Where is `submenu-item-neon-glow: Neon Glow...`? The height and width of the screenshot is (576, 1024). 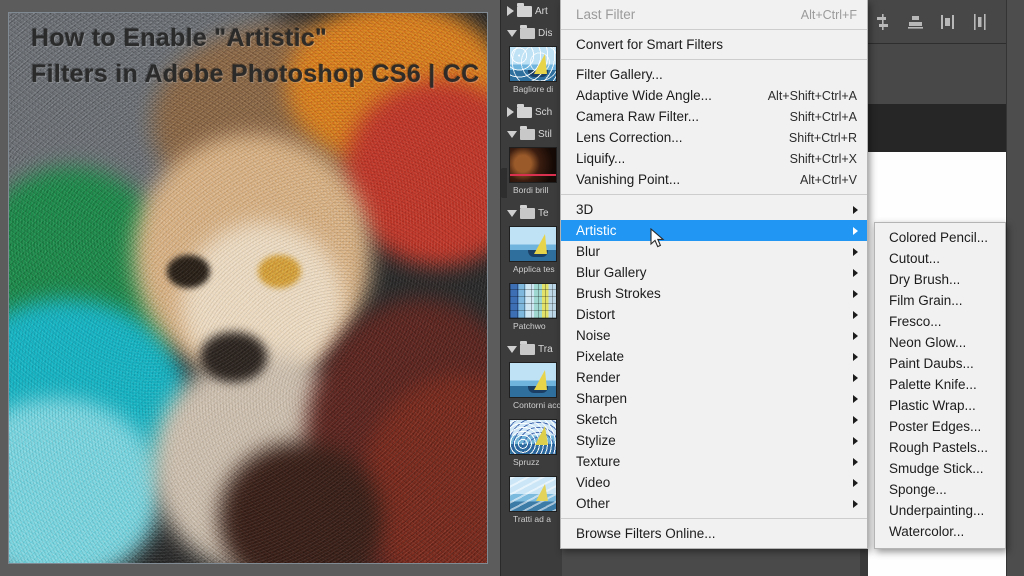
submenu-item-neon-glow: Neon Glow... is located at coordinates (940, 342).